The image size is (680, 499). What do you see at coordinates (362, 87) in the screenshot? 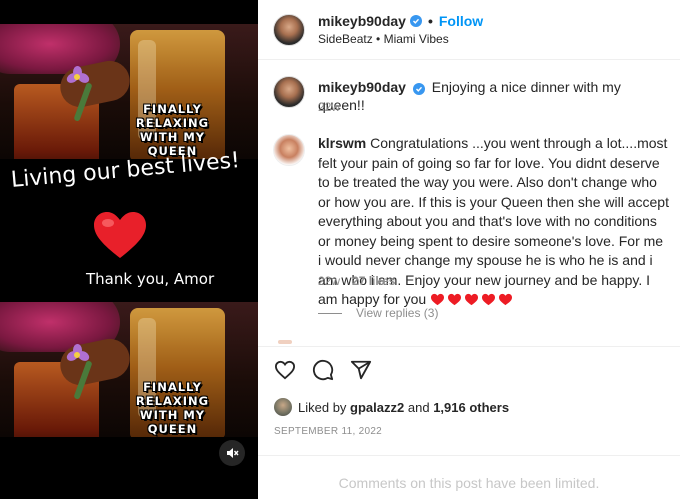
I see `caption-username: mikeyb90day` at bounding box center [362, 87].